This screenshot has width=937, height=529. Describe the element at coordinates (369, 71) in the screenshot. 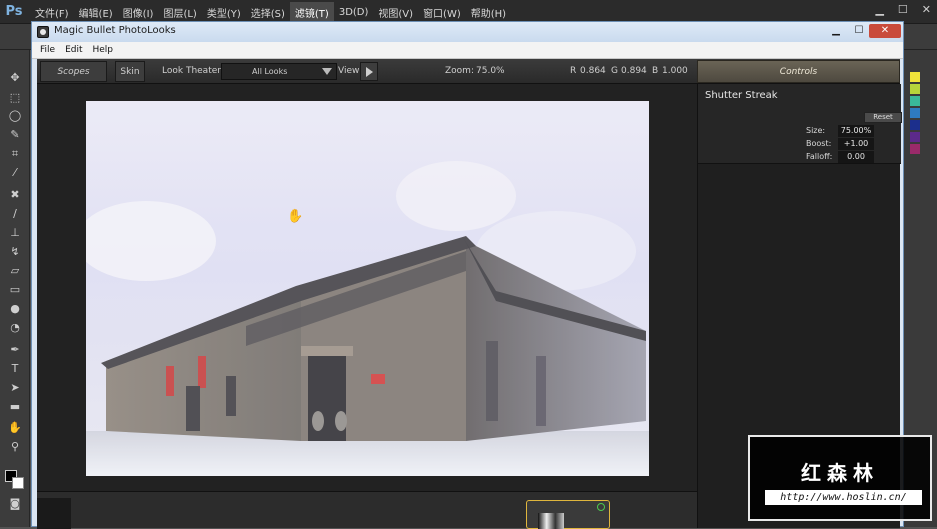

I see `play-icon` at that location.